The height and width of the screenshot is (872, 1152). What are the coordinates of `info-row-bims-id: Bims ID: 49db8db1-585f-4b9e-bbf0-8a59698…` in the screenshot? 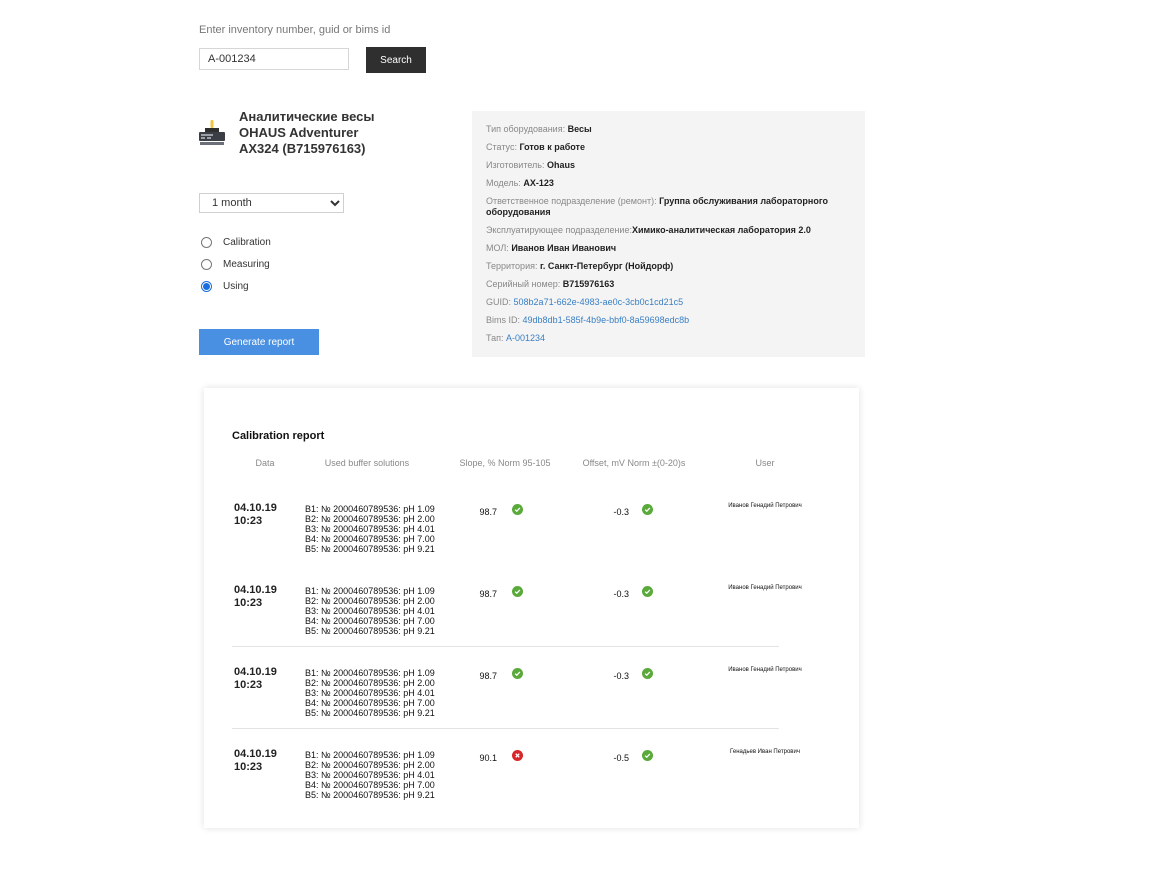 It's located at (668, 320).